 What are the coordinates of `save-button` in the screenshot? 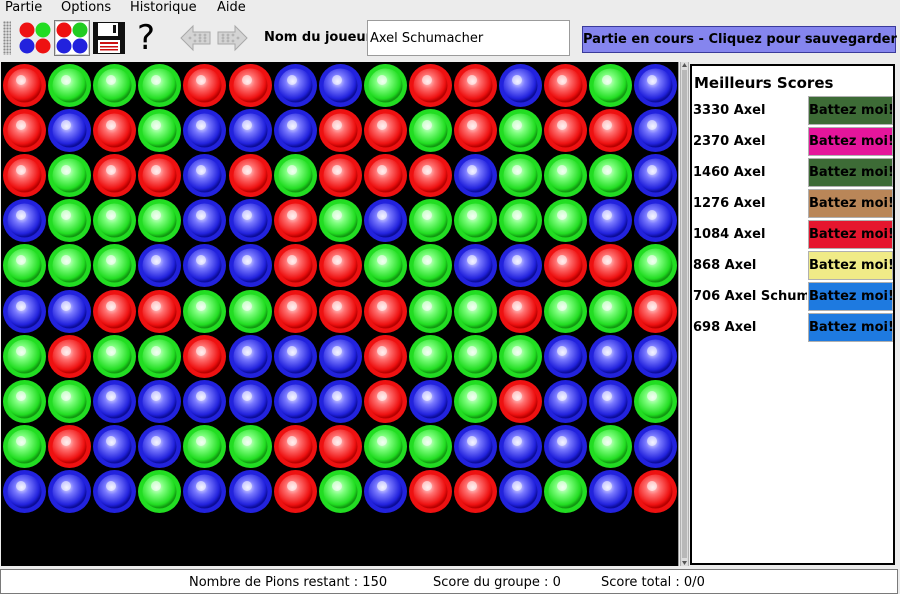 It's located at (109, 38).